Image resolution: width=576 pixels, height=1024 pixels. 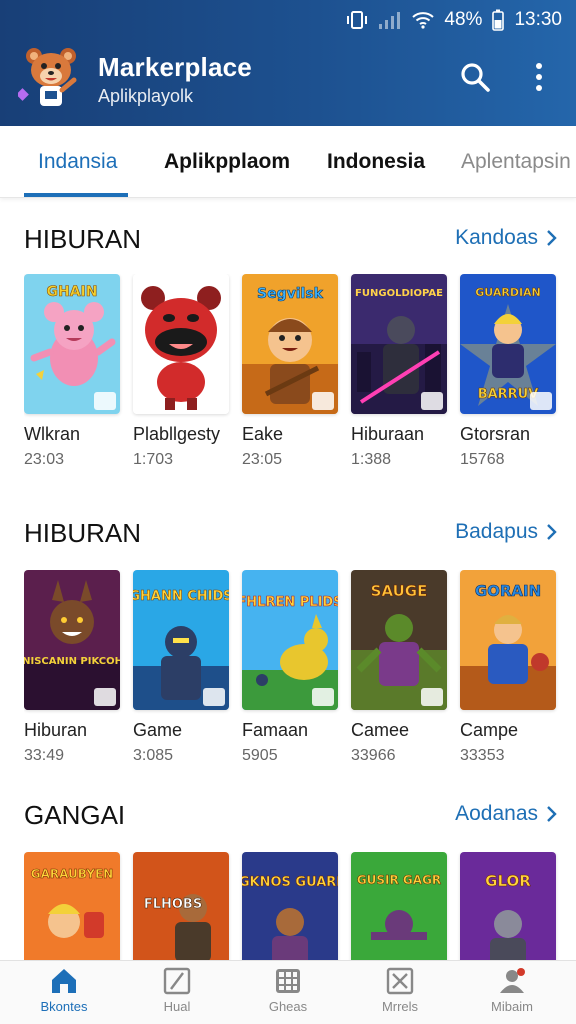 What do you see at coordinates (288, 995) in the screenshot?
I see `nav-item-gheas: Gheas` at bounding box center [288, 995].